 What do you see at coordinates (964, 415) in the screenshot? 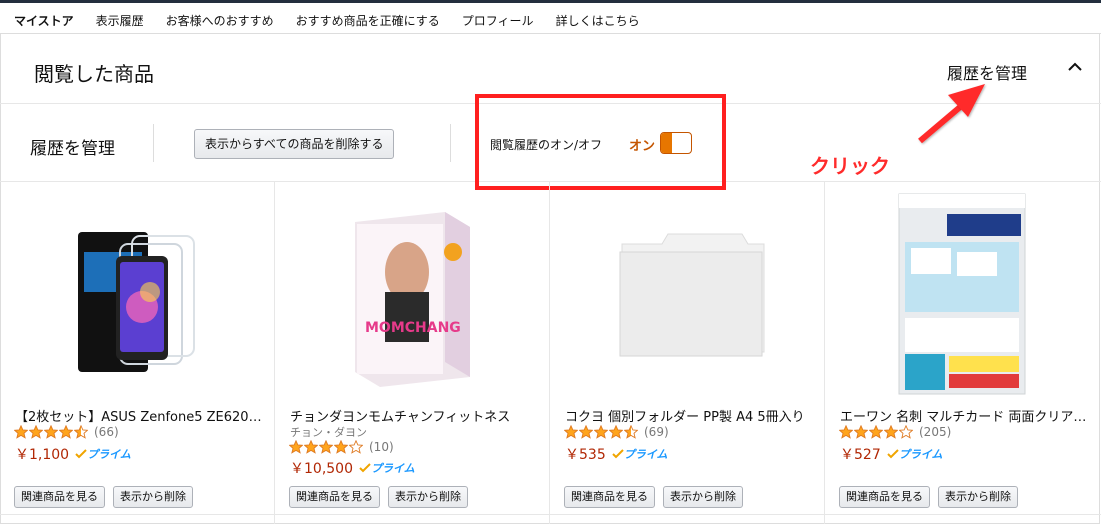
I see `product-title: エーワン 名刺 マルチカード 両面クリアエッジ` at bounding box center [964, 415].